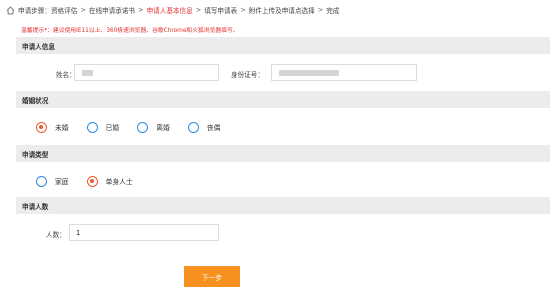 The height and width of the screenshot is (293, 554). What do you see at coordinates (283, 153) in the screenshot?
I see `section-apply-type: 申请类型` at bounding box center [283, 153].